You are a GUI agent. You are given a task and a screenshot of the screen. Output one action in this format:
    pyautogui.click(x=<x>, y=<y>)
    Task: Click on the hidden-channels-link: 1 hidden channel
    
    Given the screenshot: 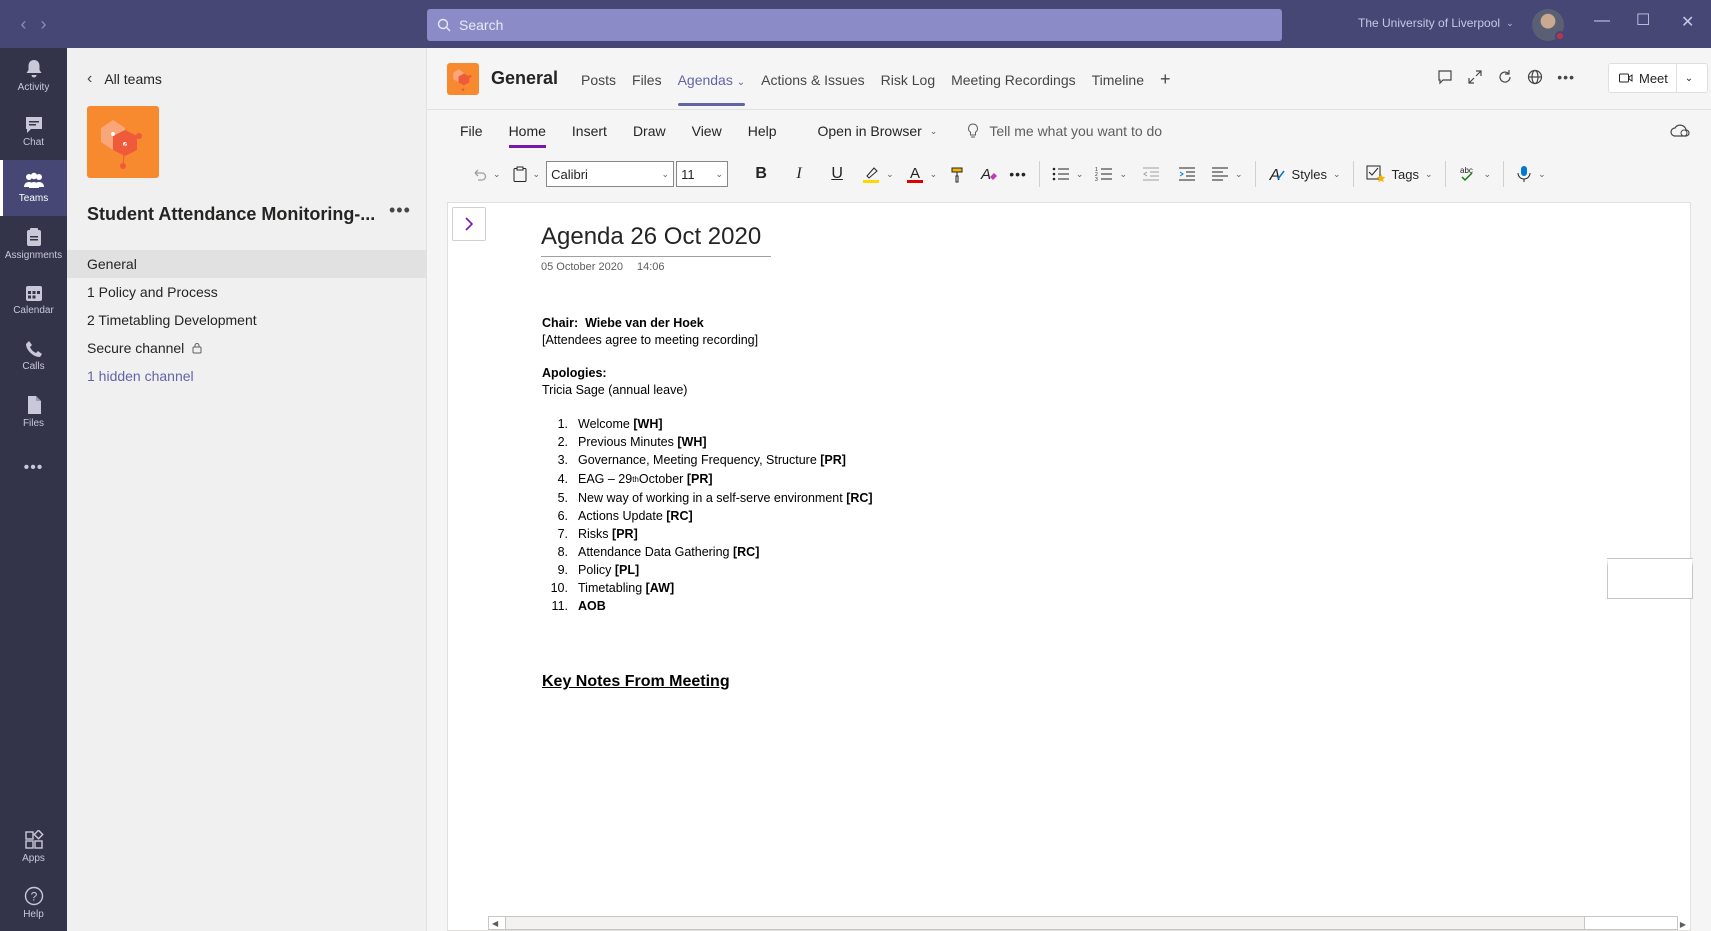 What is the action you would take?
    pyautogui.click(x=247, y=376)
    